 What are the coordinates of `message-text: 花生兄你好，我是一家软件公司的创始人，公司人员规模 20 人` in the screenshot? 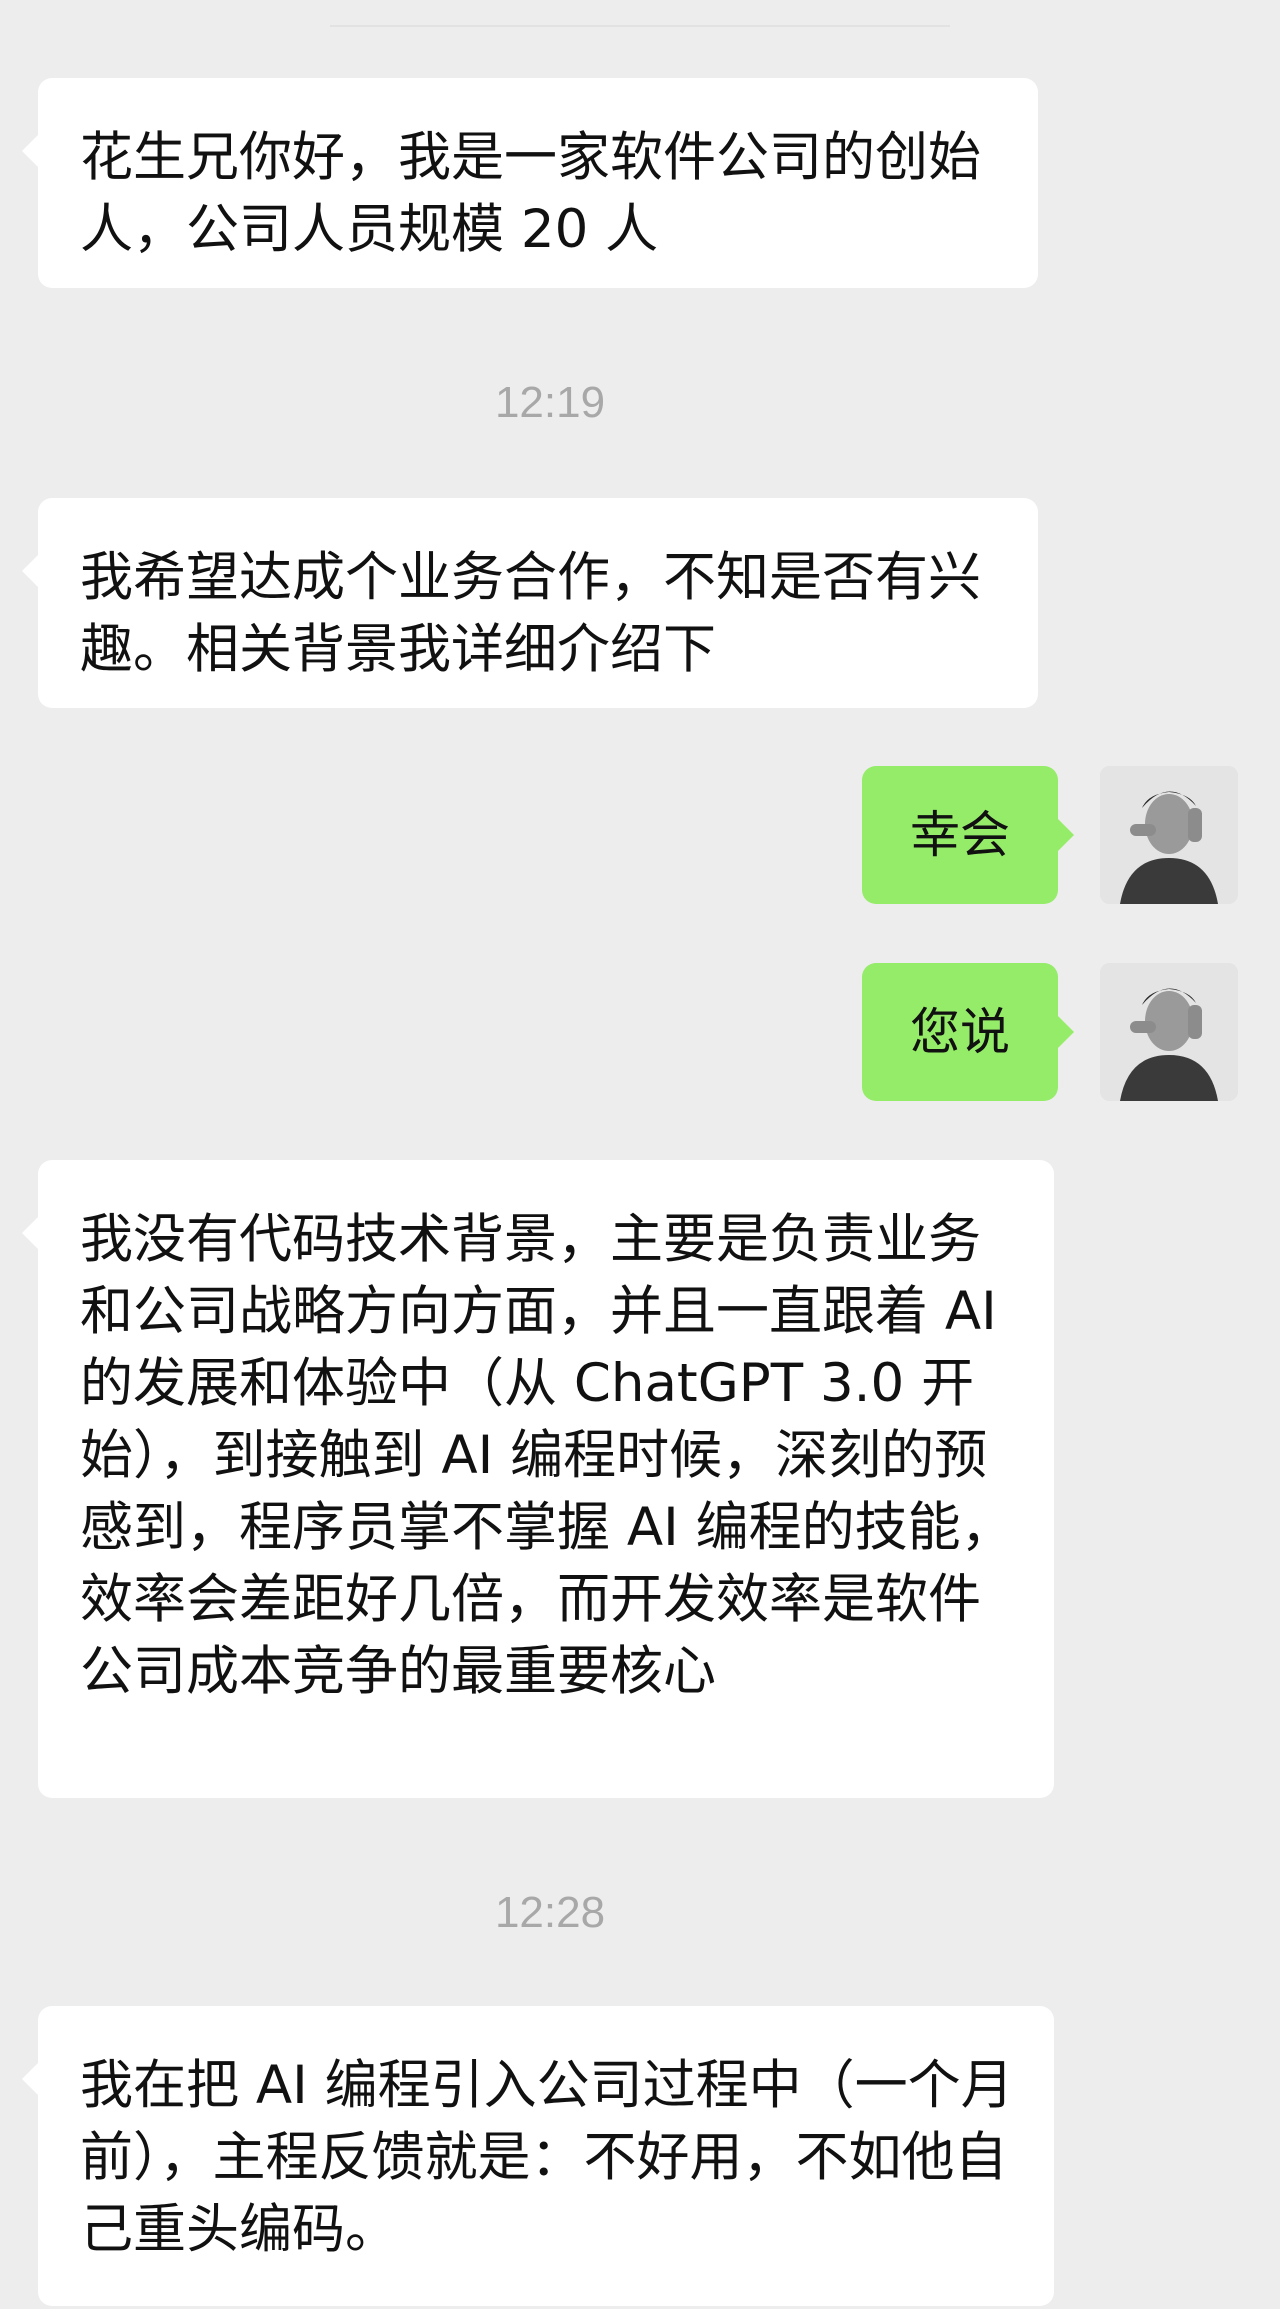 It's located at (530, 193).